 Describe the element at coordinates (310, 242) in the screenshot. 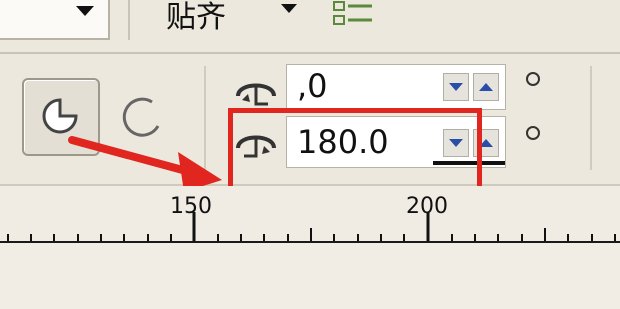

I see `ruler-baseline` at that location.